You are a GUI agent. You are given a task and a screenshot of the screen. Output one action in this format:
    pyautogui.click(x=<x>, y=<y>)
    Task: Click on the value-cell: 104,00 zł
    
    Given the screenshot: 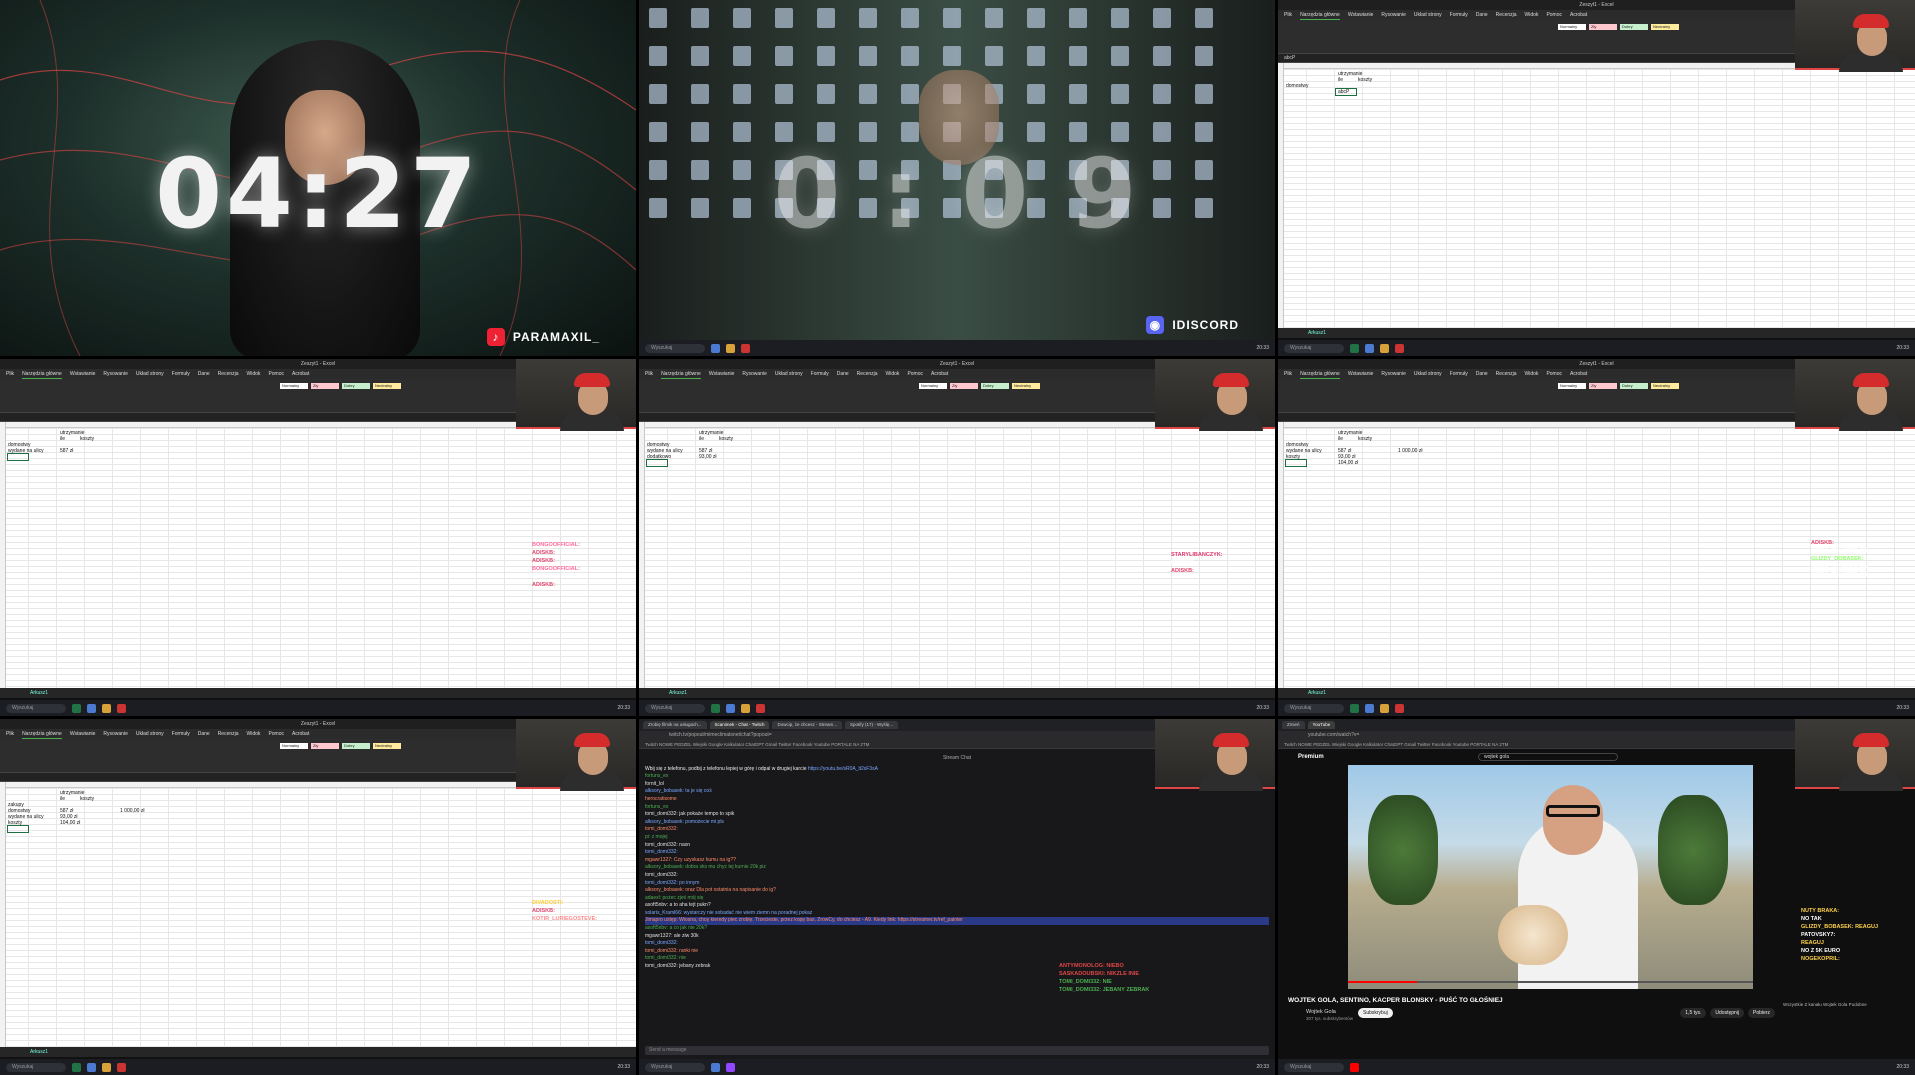 What is the action you would take?
    pyautogui.click(x=70, y=823)
    